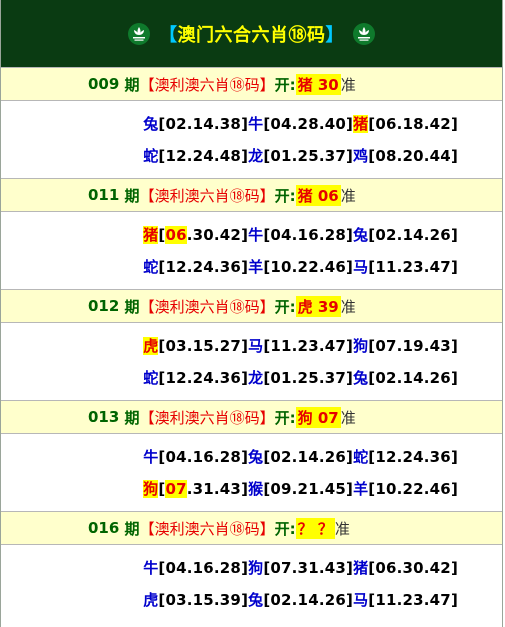  What do you see at coordinates (256, 156) in the screenshot?
I see `zodiac-label: 龙` at bounding box center [256, 156].